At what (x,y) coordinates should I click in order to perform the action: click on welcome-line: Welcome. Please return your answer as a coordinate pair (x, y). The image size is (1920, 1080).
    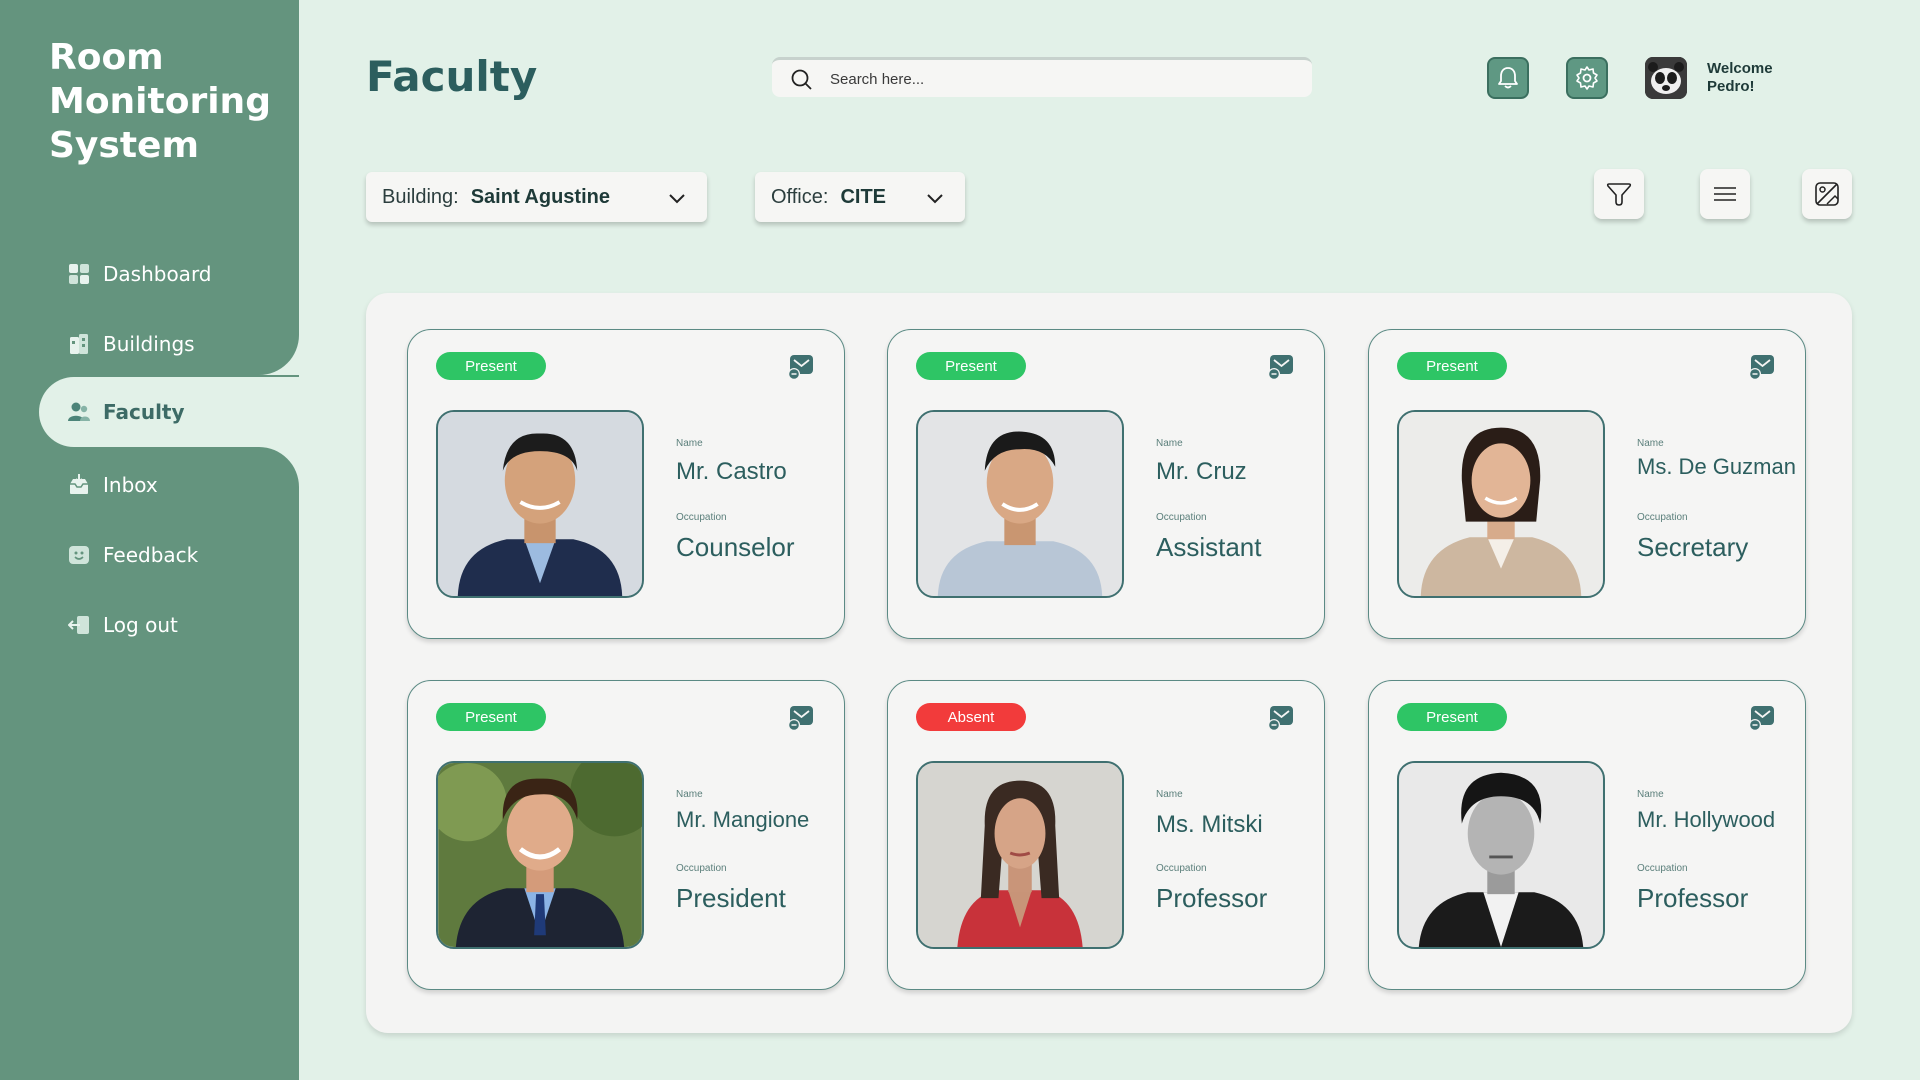
    Looking at the image, I should click on (1740, 68).